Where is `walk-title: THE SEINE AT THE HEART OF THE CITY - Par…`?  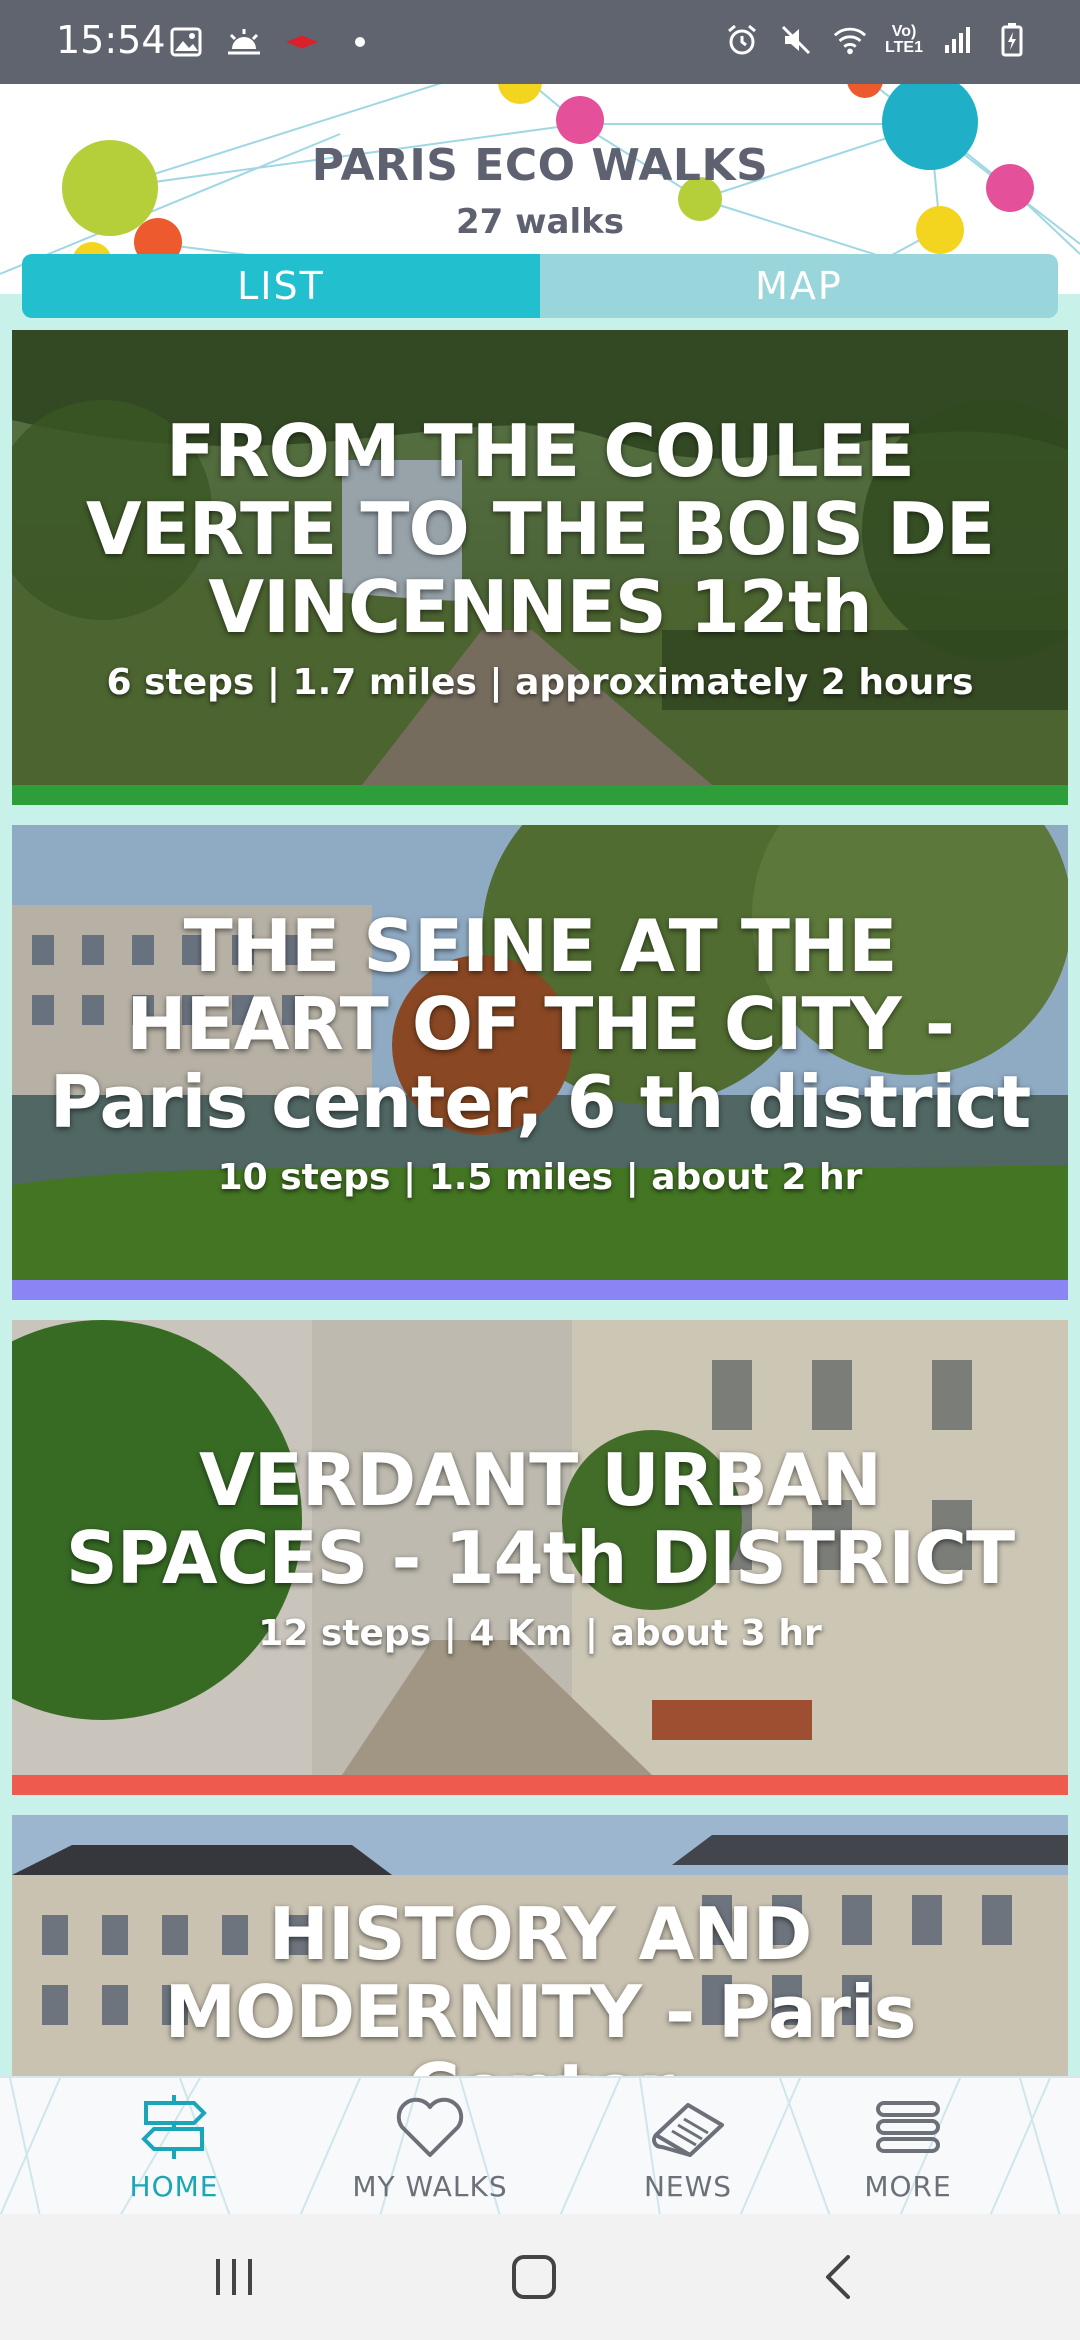 walk-title: THE SEINE AT THE HEART OF THE CITY - Par… is located at coordinates (540, 1024).